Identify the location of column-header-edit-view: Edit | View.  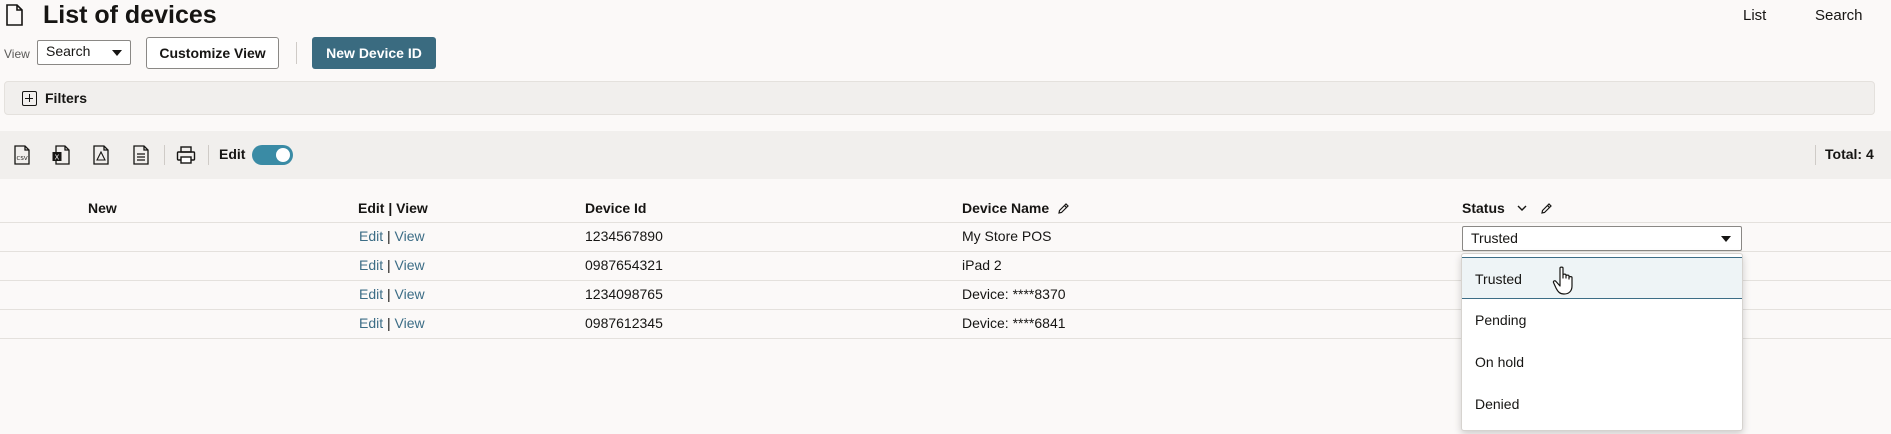
(393, 208).